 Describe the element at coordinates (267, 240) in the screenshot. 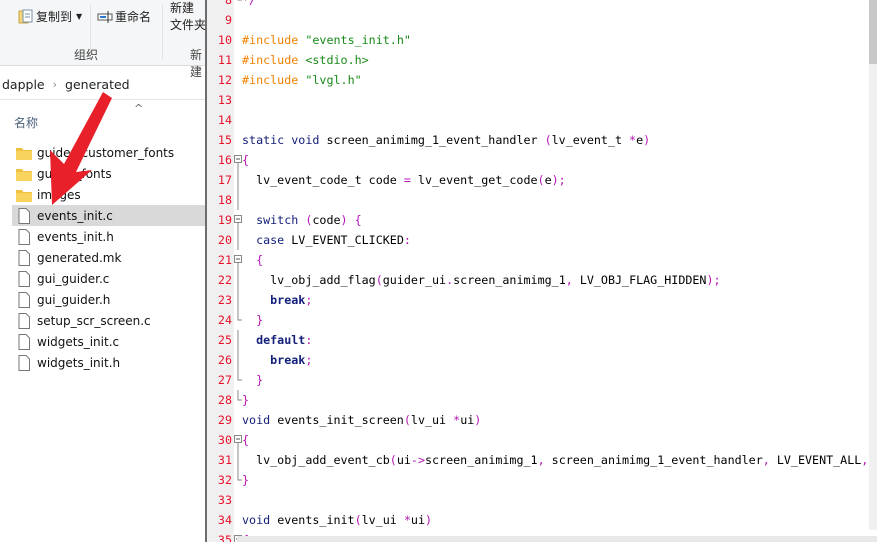

I see `code-token: case` at that location.